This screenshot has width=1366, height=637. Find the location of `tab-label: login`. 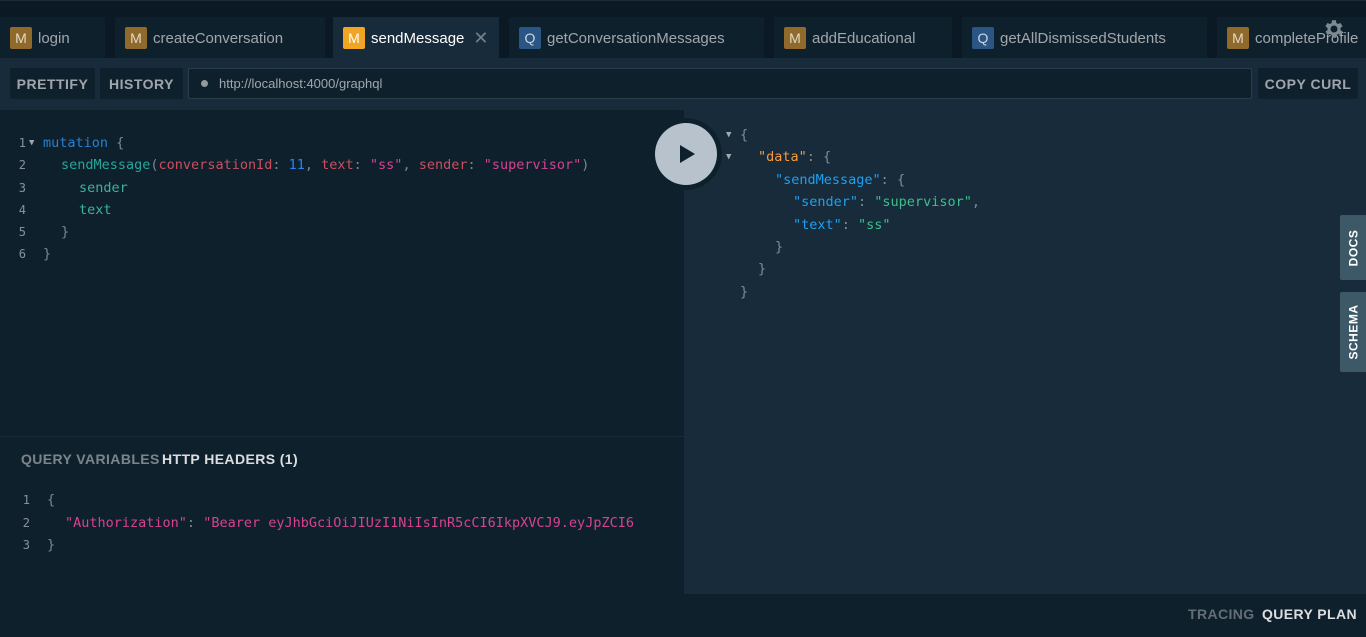

tab-label: login is located at coordinates (54, 38).